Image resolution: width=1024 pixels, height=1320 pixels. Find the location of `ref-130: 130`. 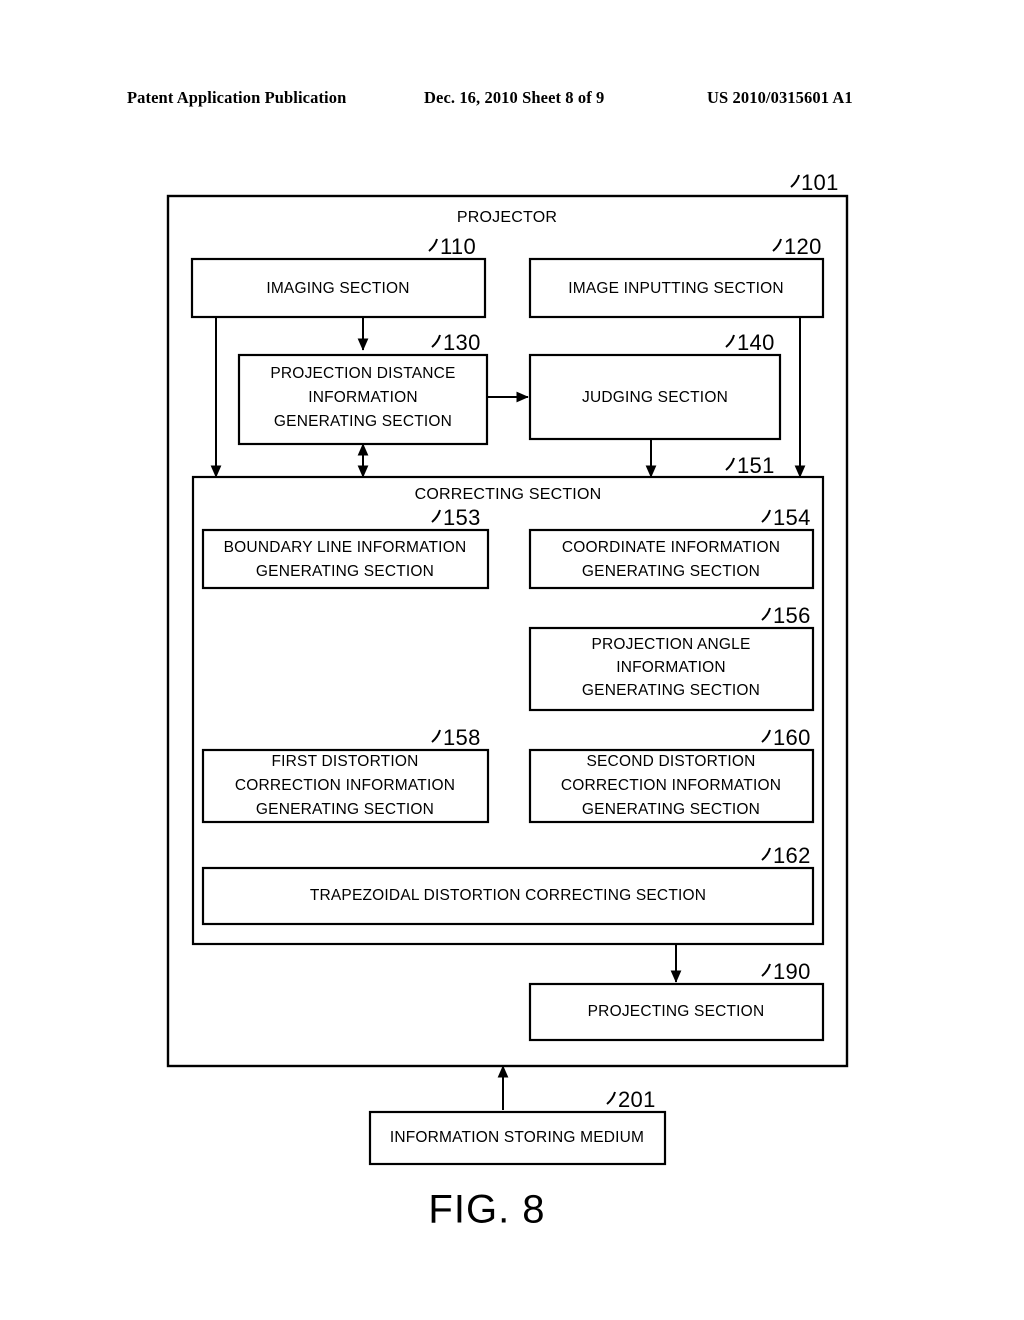

ref-130: 130 is located at coordinates (462, 342).